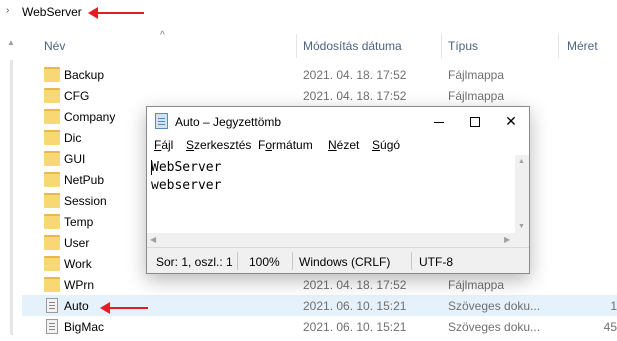 Image resolution: width=617 pixels, height=341 pixels. I want to click on menu-file: Fájl, so click(163, 145).